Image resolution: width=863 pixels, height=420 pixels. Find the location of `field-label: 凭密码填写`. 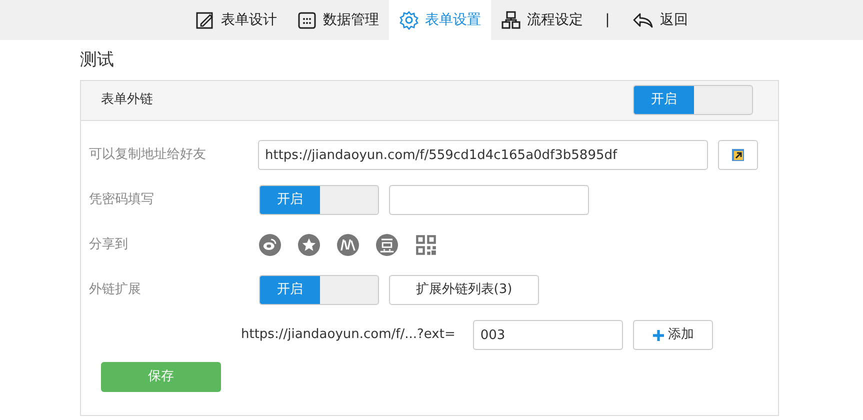

field-label: 凭密码填写 is located at coordinates (121, 200).